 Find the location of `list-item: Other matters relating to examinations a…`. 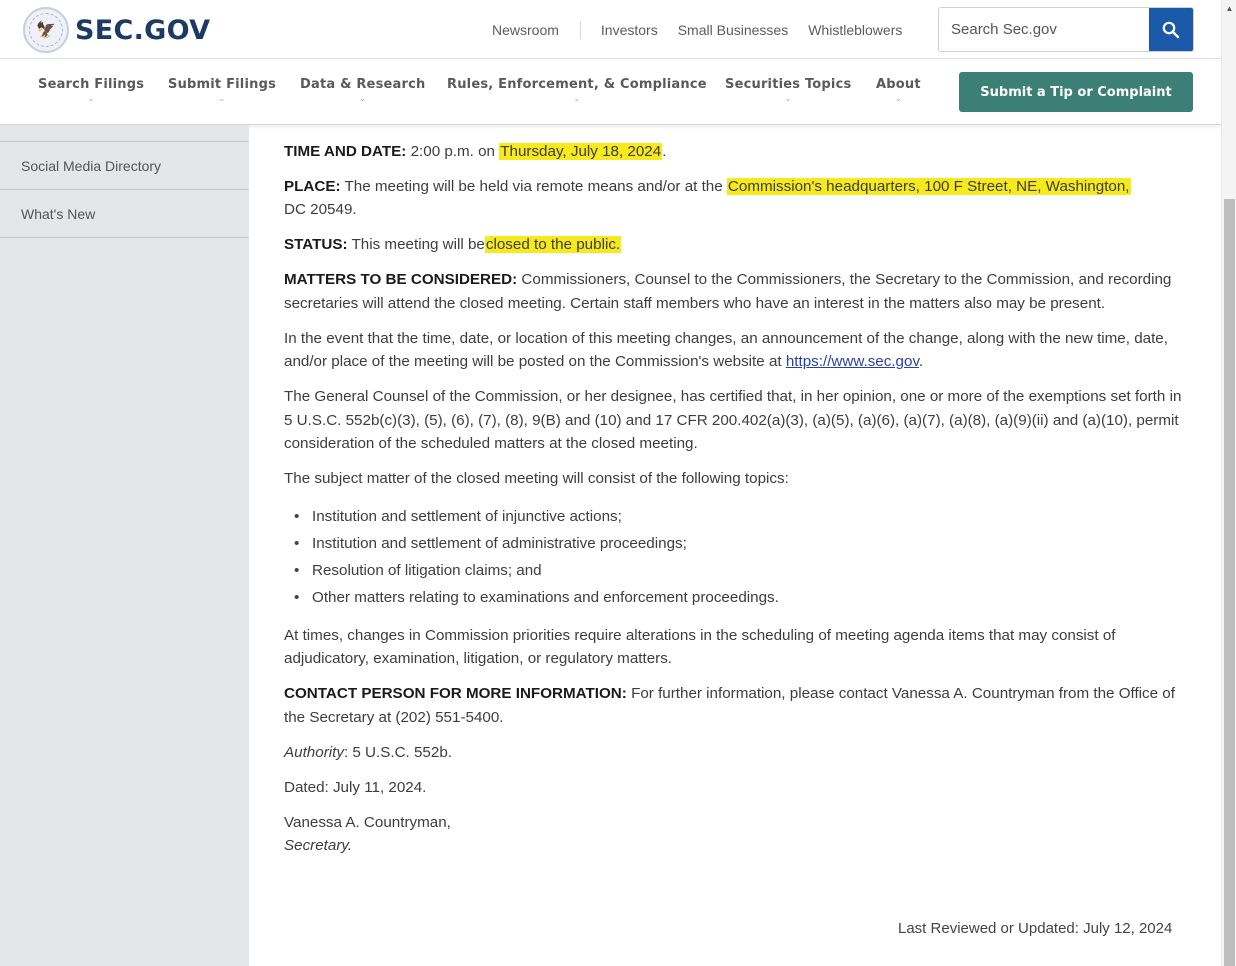

list-item: Other matters relating to examinations a… is located at coordinates (741, 598).